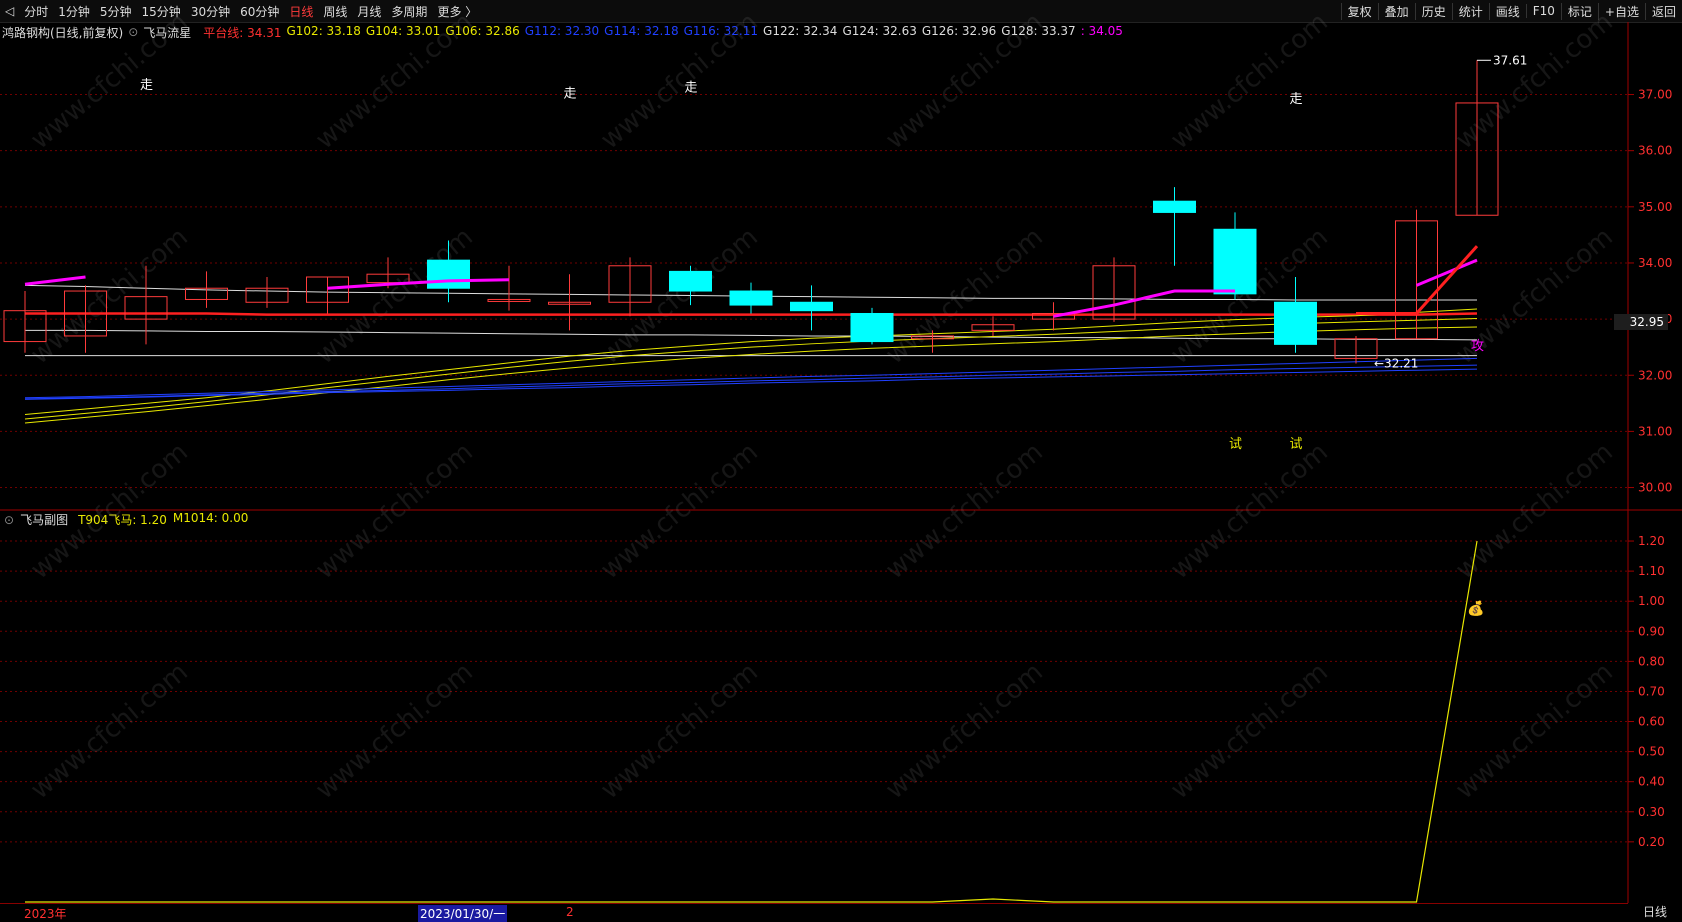 The height and width of the screenshot is (922, 1682). I want to click on price-tick-label: 35.00, so click(1655, 207).